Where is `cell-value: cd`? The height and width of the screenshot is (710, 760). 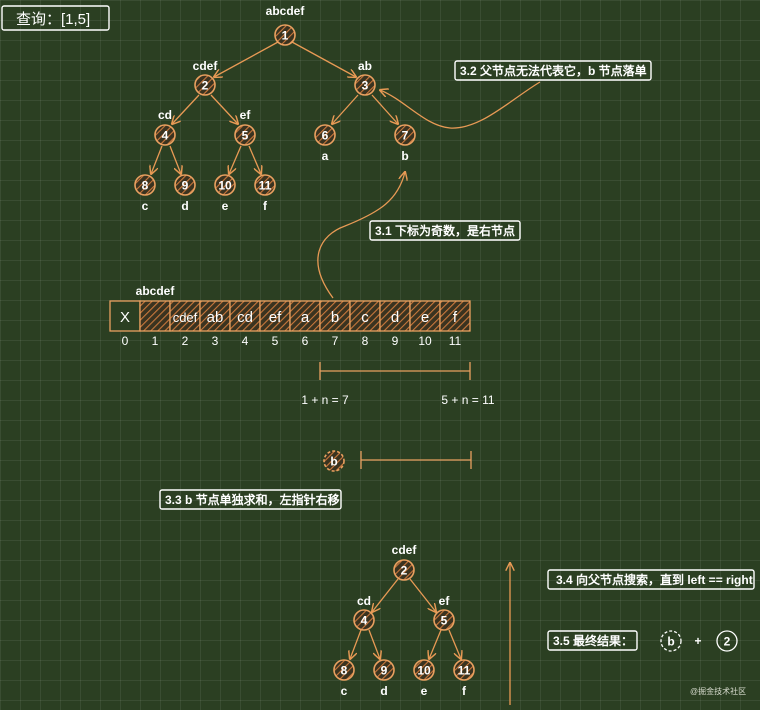
cell-value: cd is located at coordinates (245, 317).